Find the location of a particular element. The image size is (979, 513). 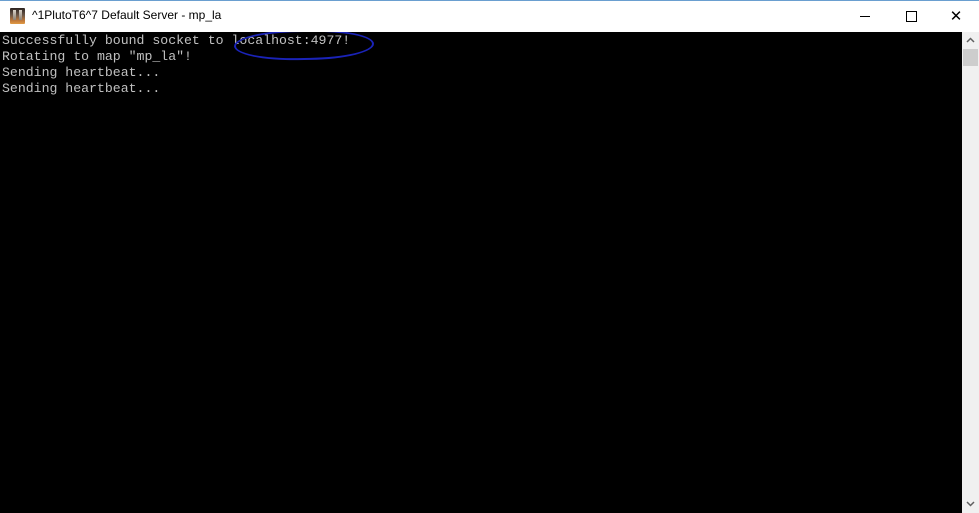

vertical-scrollbar is located at coordinates (970, 272).